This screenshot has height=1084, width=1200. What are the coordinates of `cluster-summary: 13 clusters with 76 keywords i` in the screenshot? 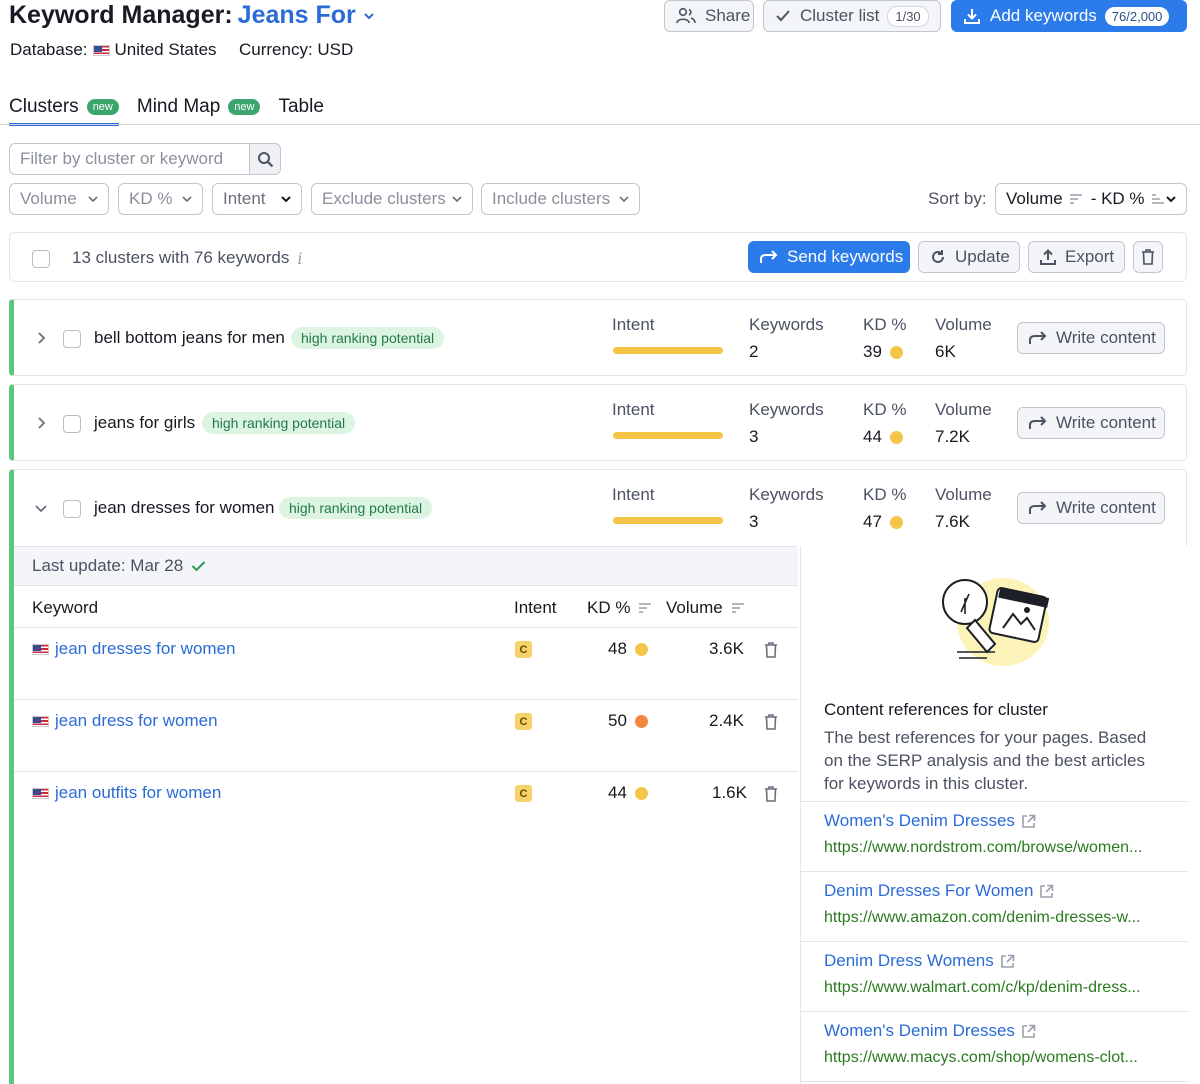 It's located at (187, 258).